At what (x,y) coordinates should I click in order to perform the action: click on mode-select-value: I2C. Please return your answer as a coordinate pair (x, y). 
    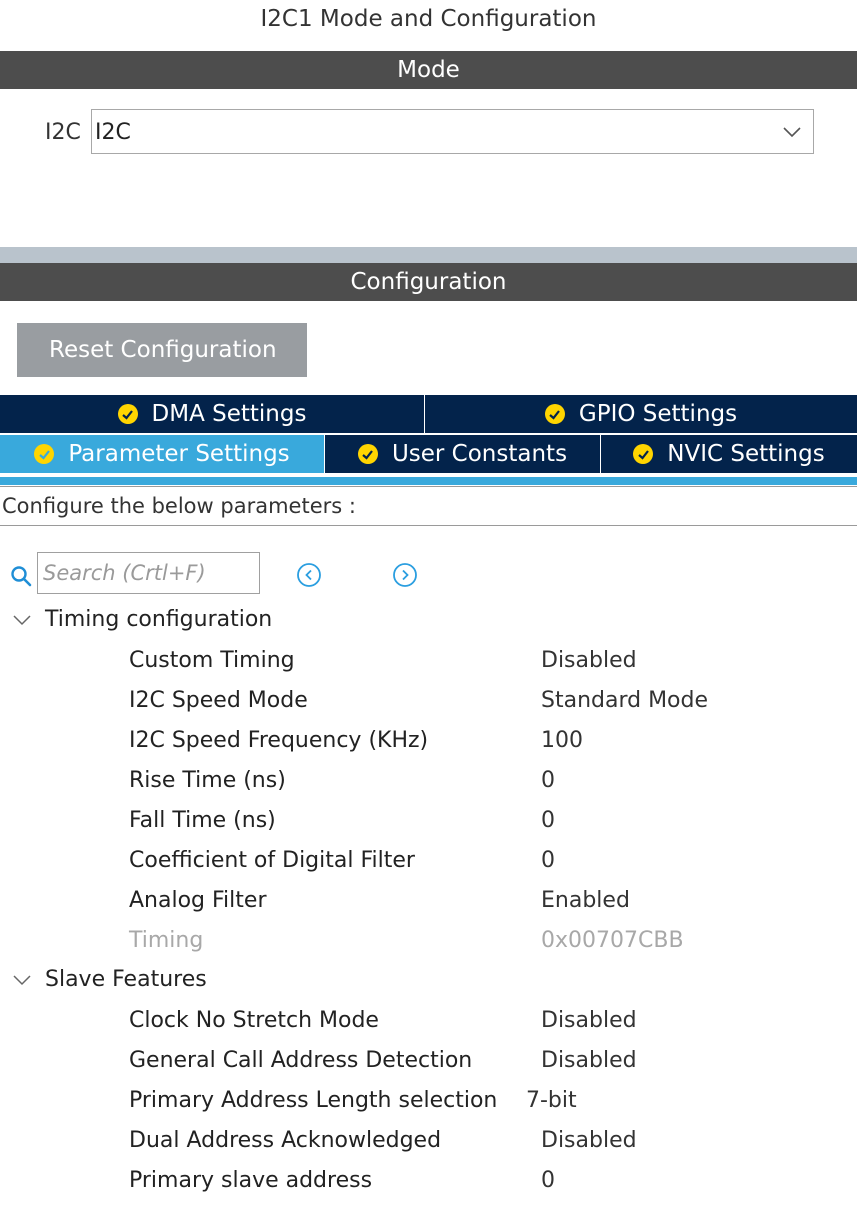
    Looking at the image, I should click on (113, 132).